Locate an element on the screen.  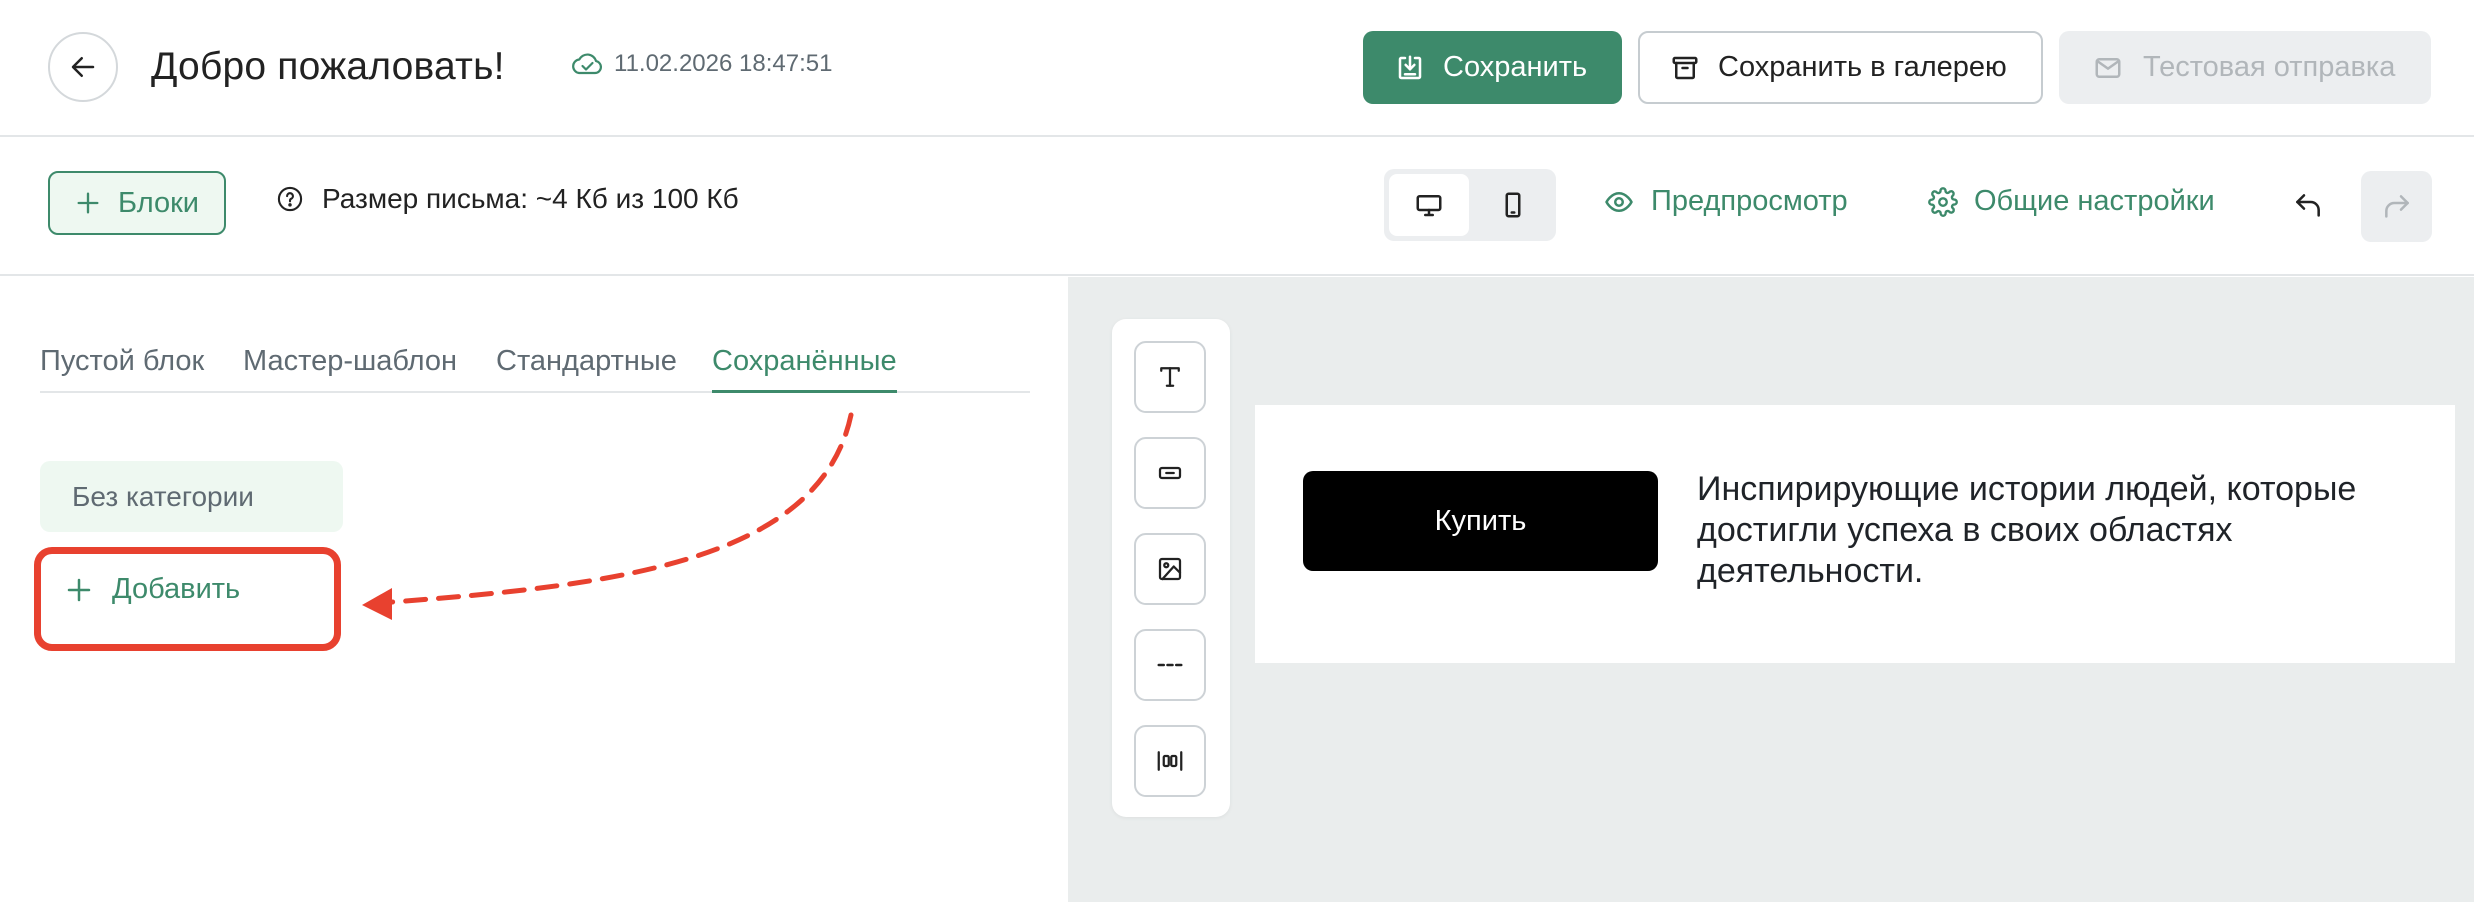
eye-icon is located at coordinates (1619, 202).